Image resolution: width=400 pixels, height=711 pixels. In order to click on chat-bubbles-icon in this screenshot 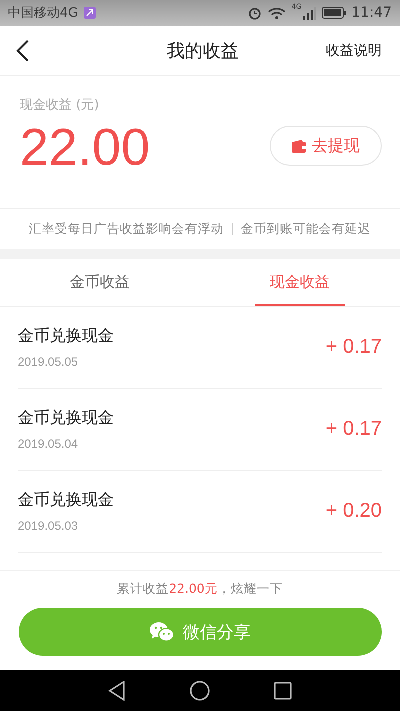, I will do `click(162, 632)`.